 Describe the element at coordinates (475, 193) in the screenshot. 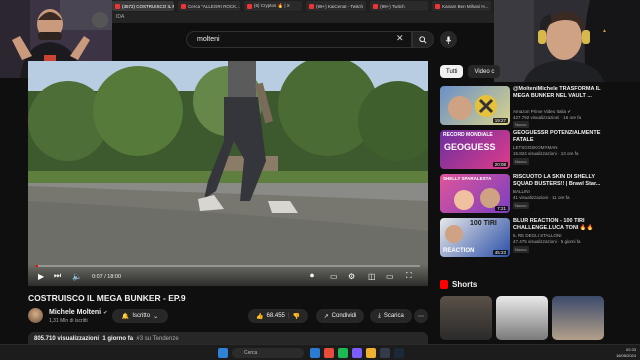

I see `thumbnail: SHELLY SPARALESTA 7:21` at that location.